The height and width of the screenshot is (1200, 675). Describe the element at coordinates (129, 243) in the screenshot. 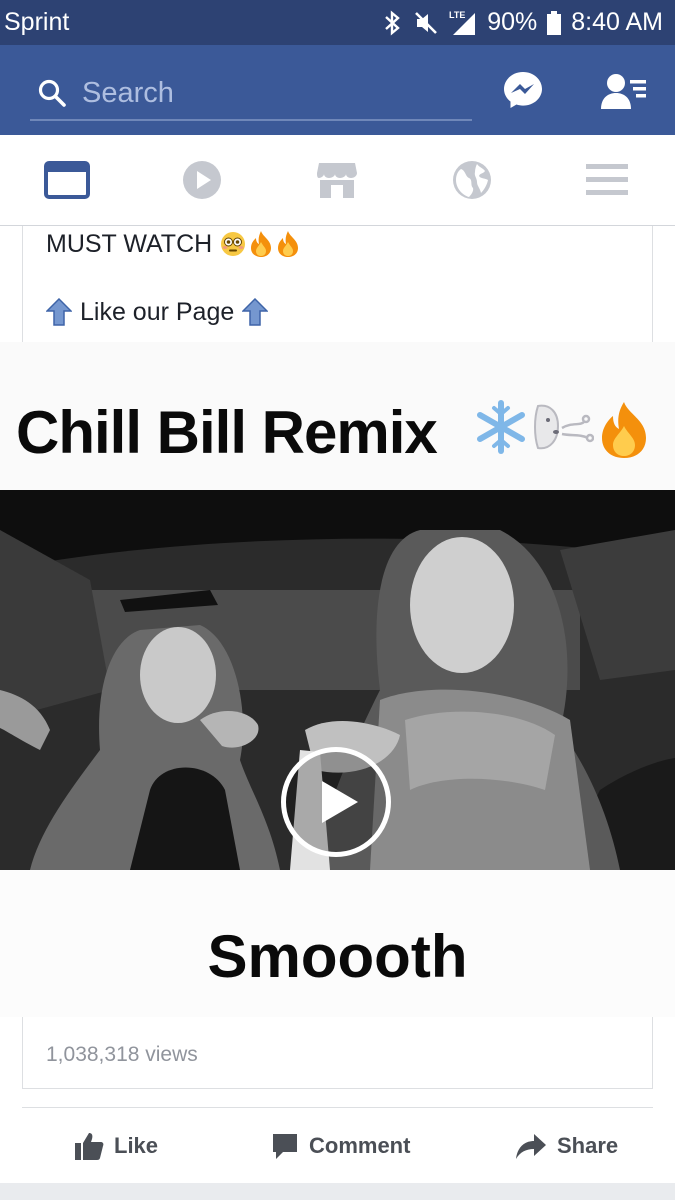

I see `post-text: MUST WATCH` at that location.